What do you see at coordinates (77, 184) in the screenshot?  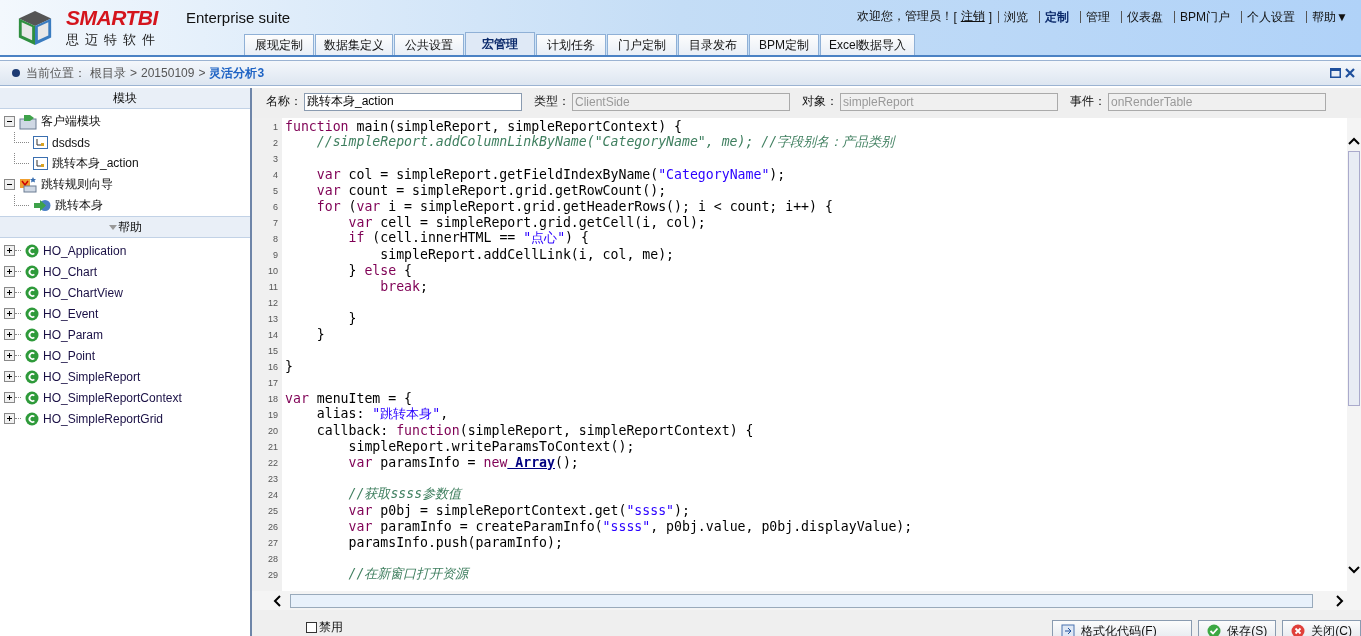 I see `tree-item: 跳转规则向导` at bounding box center [77, 184].